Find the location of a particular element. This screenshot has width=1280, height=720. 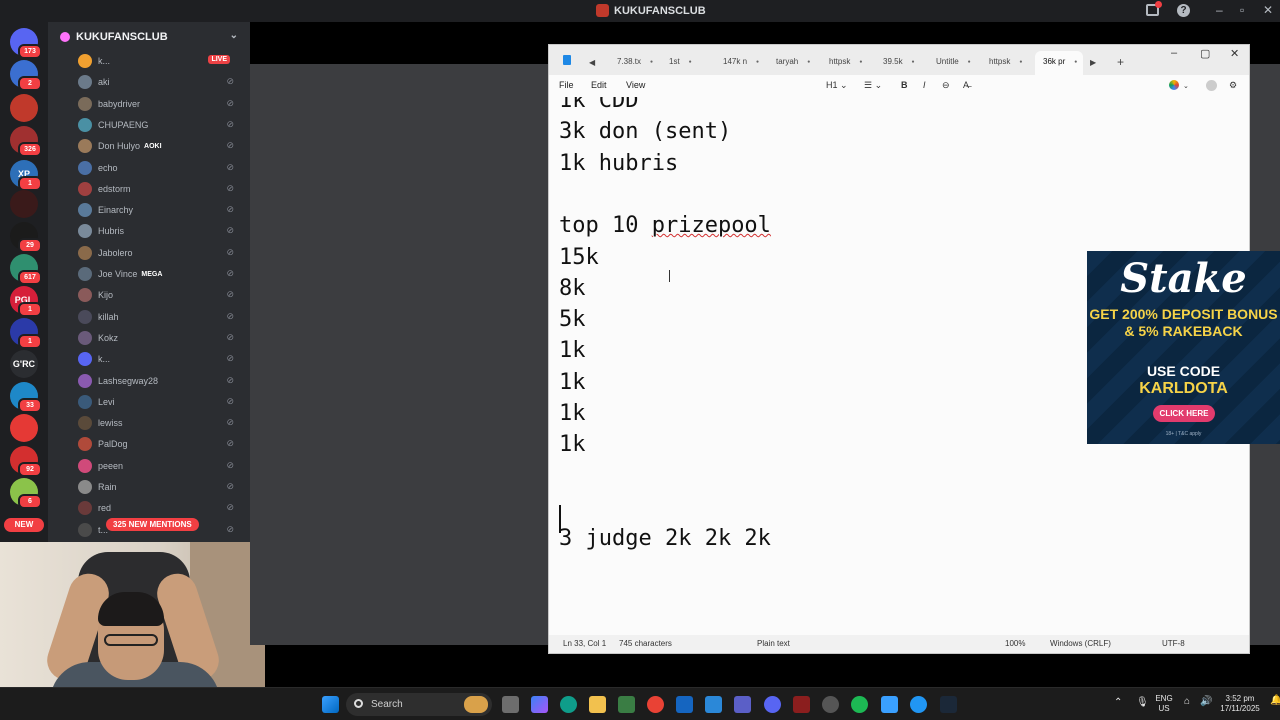

notepad-taskbar-icon is located at coordinates (889, 704).